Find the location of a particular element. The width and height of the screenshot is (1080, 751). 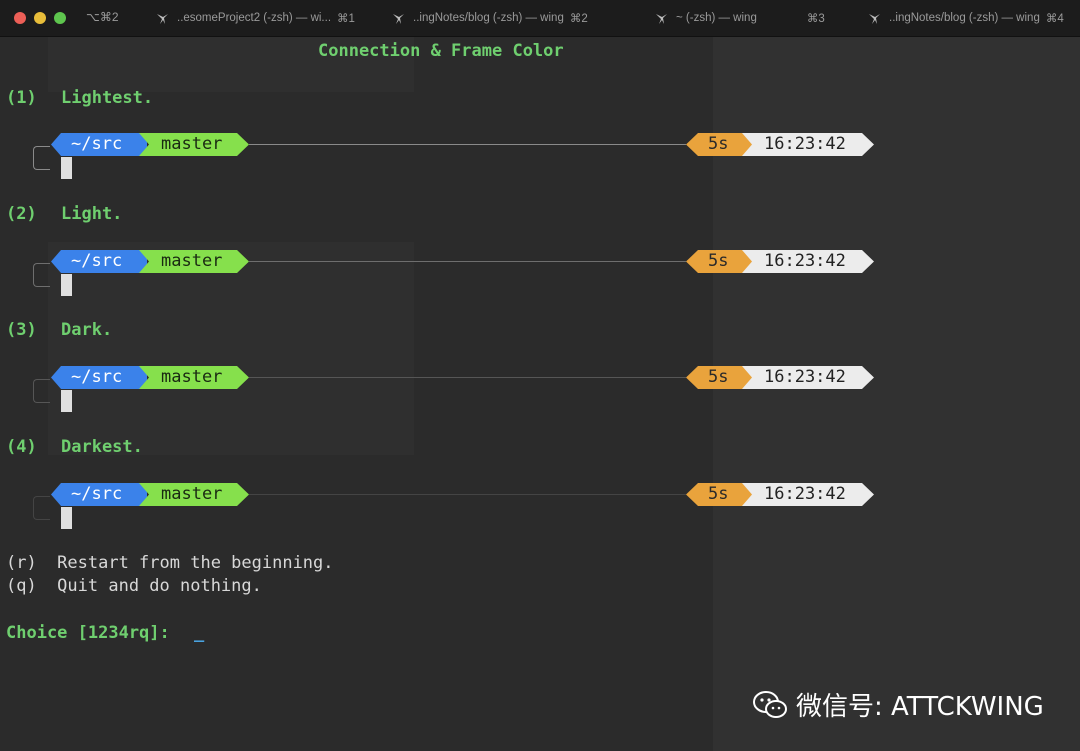

prompt-preview-4: ~/src master 5s 16:23:42 is located at coordinates (540, 513).